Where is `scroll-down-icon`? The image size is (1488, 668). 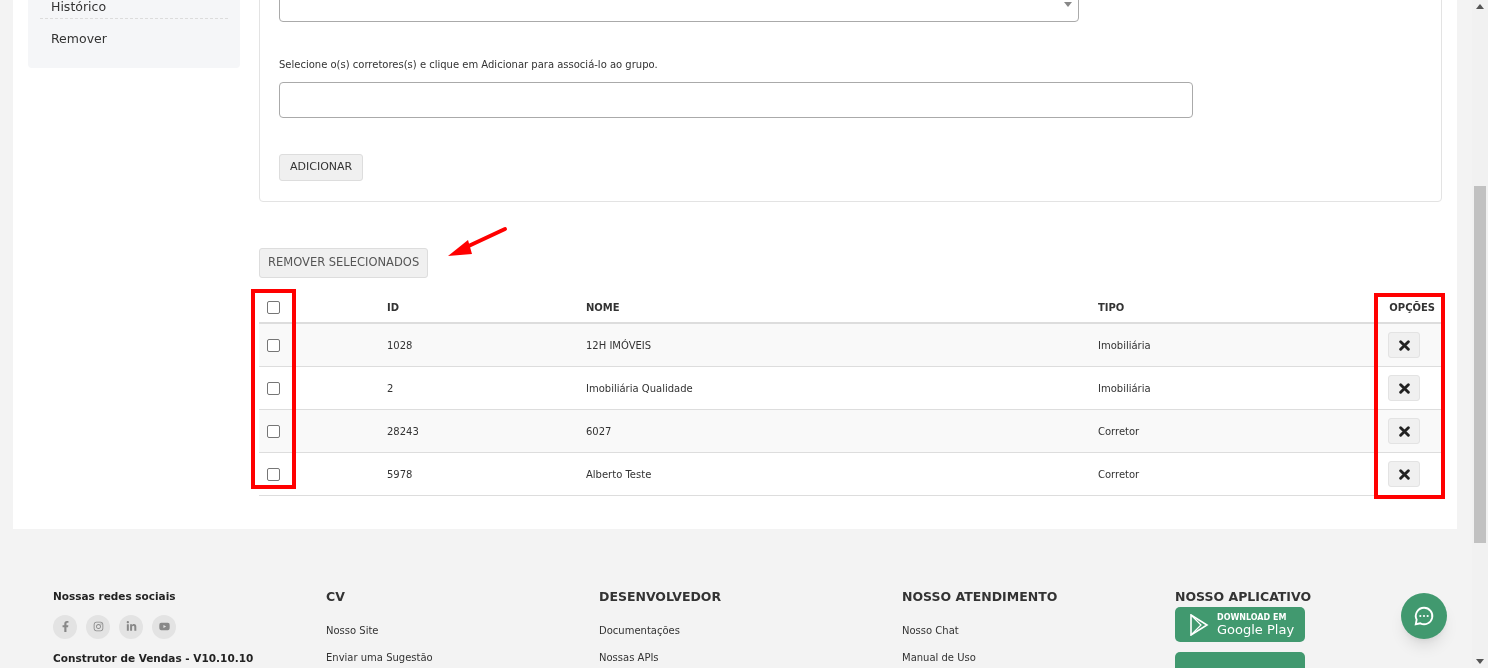 scroll-down-icon is located at coordinates (1480, 661).